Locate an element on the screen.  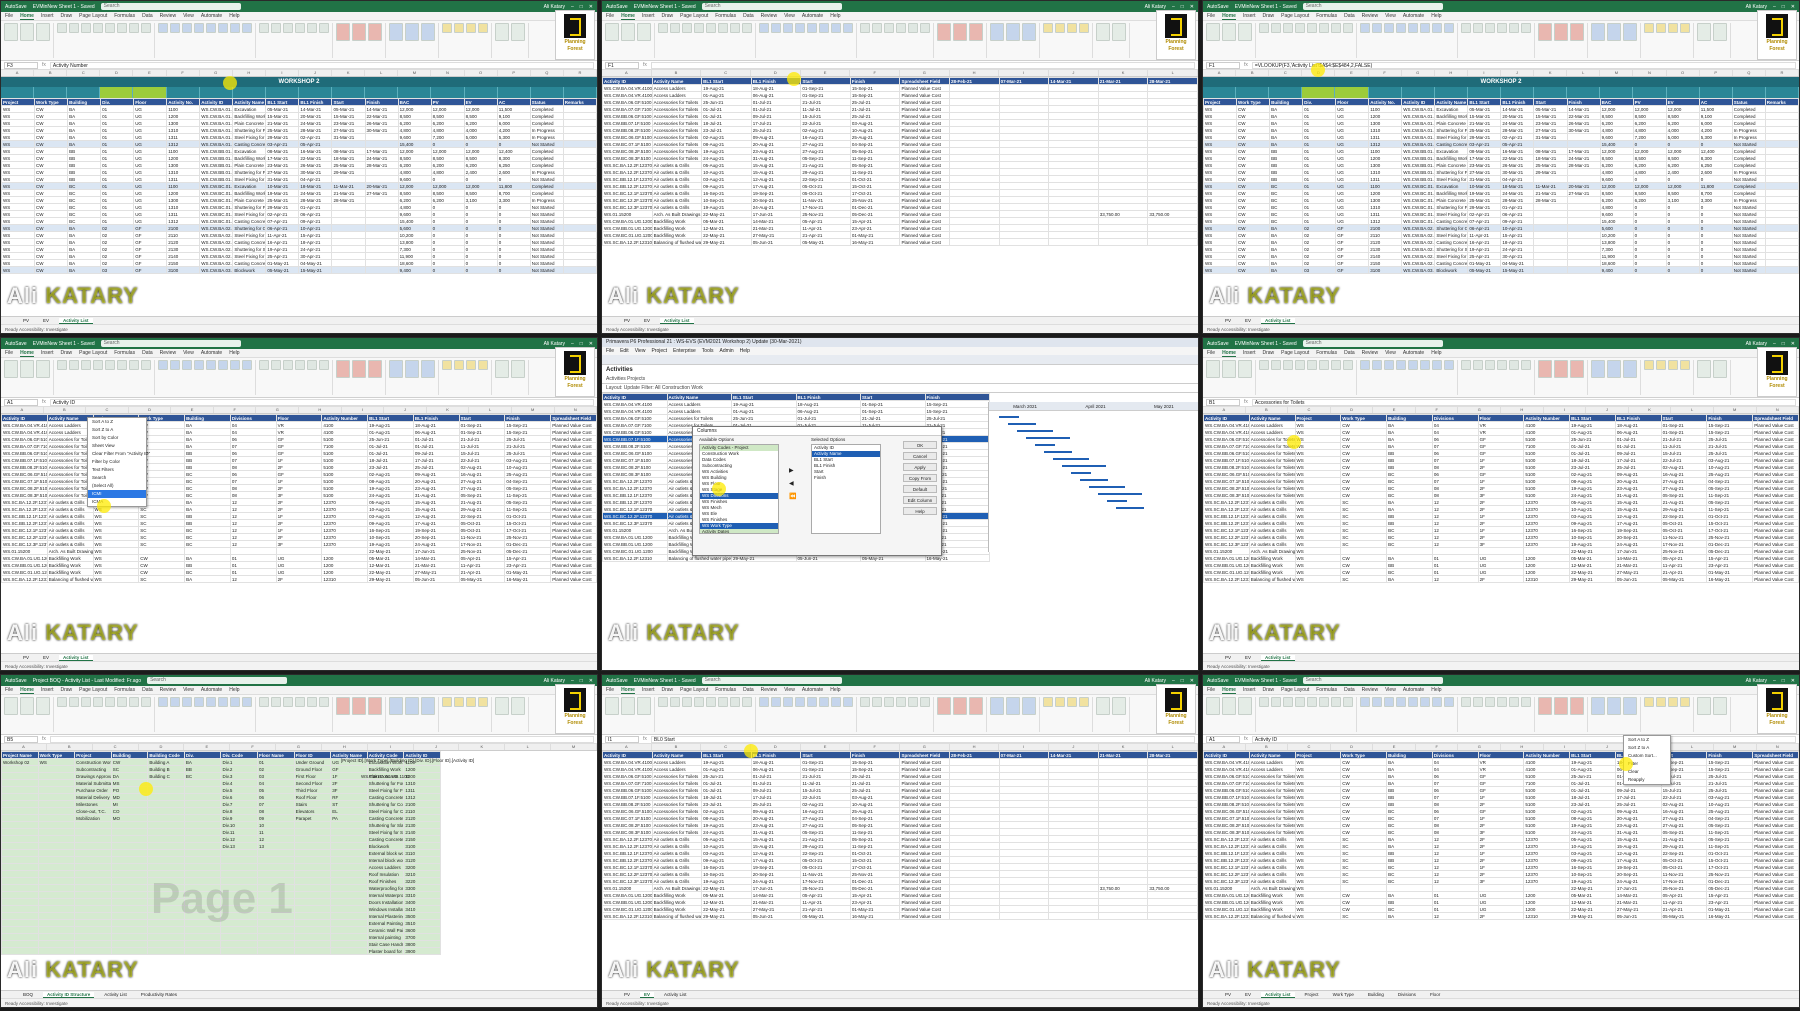
table-cell: 5100 is located at coordinates (1547, 481).